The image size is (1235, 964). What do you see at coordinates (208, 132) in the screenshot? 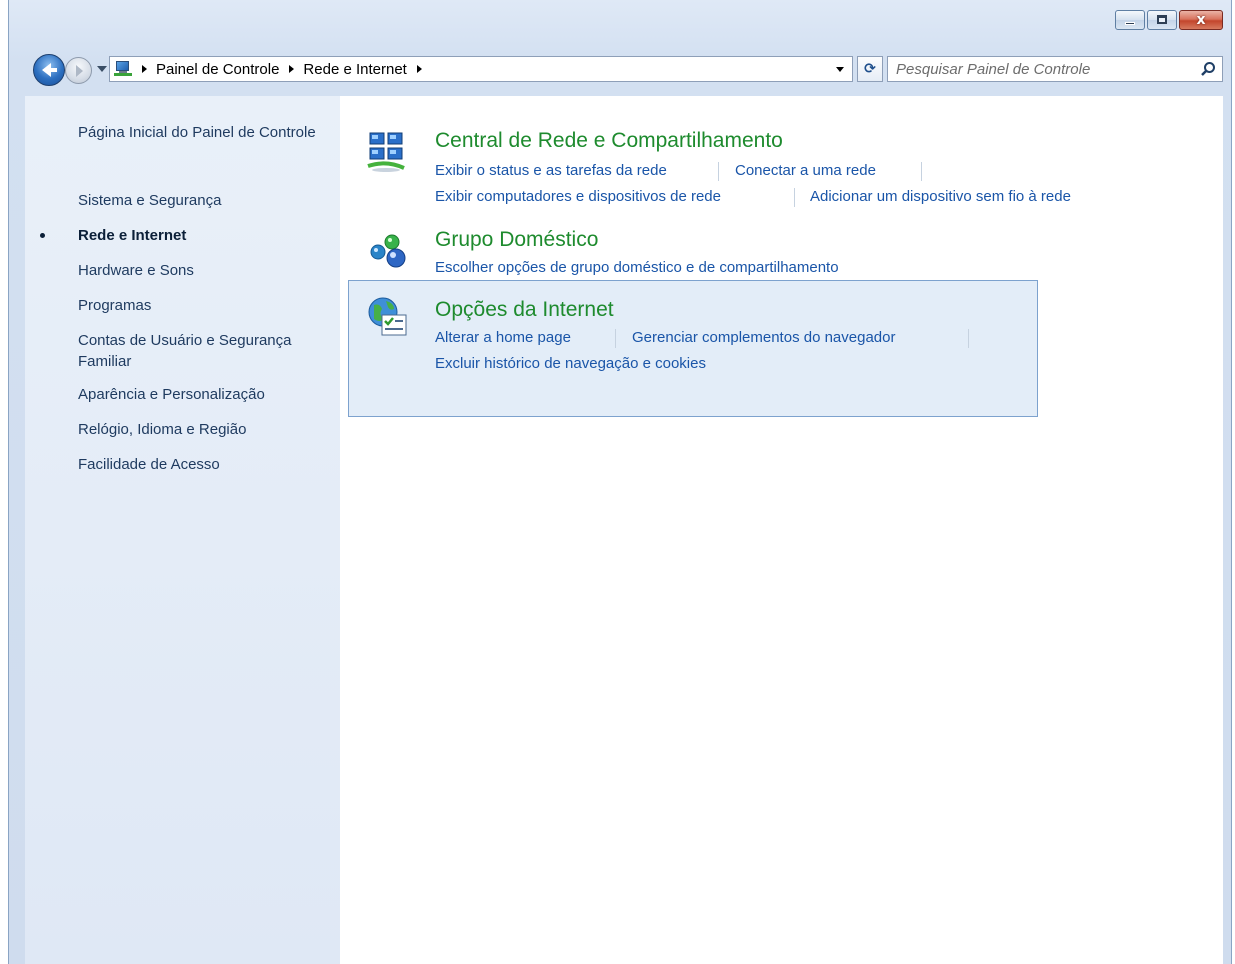
I see `sidebar-item-control-panel-home: Página Inicial do Painel de Controle` at bounding box center [208, 132].